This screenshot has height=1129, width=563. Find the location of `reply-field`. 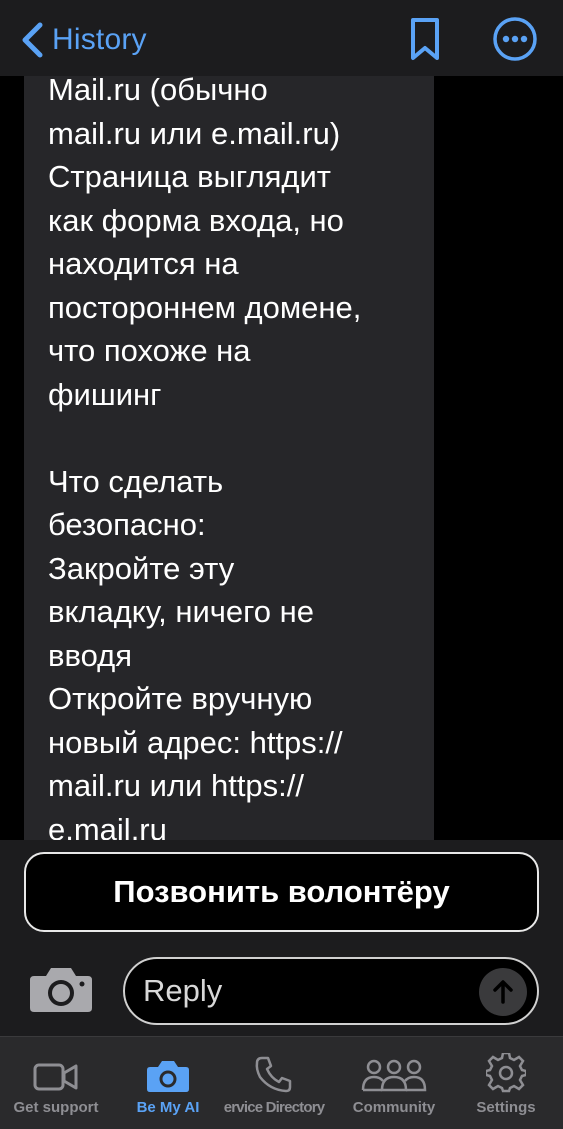

reply-field is located at coordinates (331, 991).